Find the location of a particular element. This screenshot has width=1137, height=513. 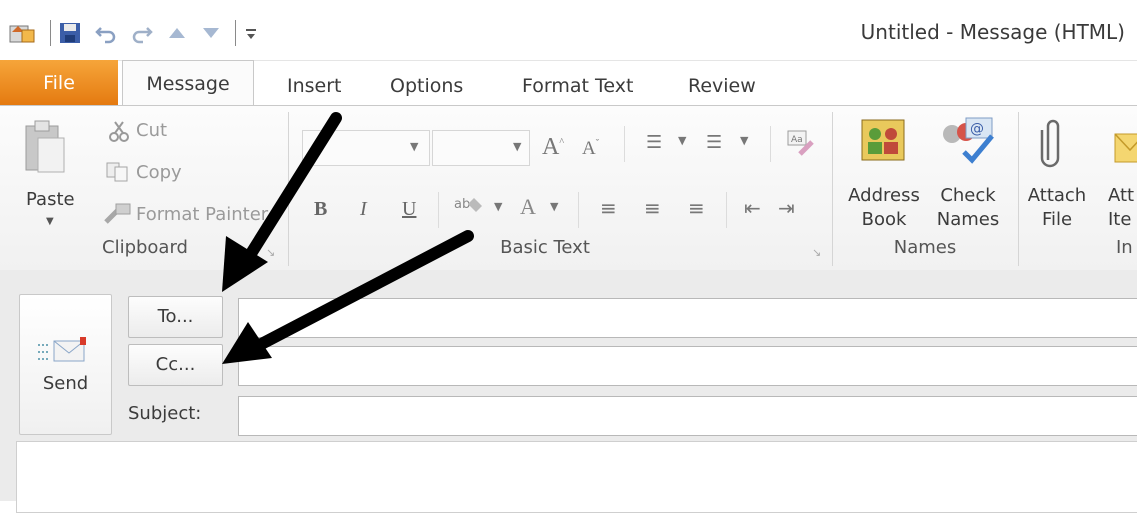

increase-indent-icon: ⇥ is located at coordinates (786, 208).